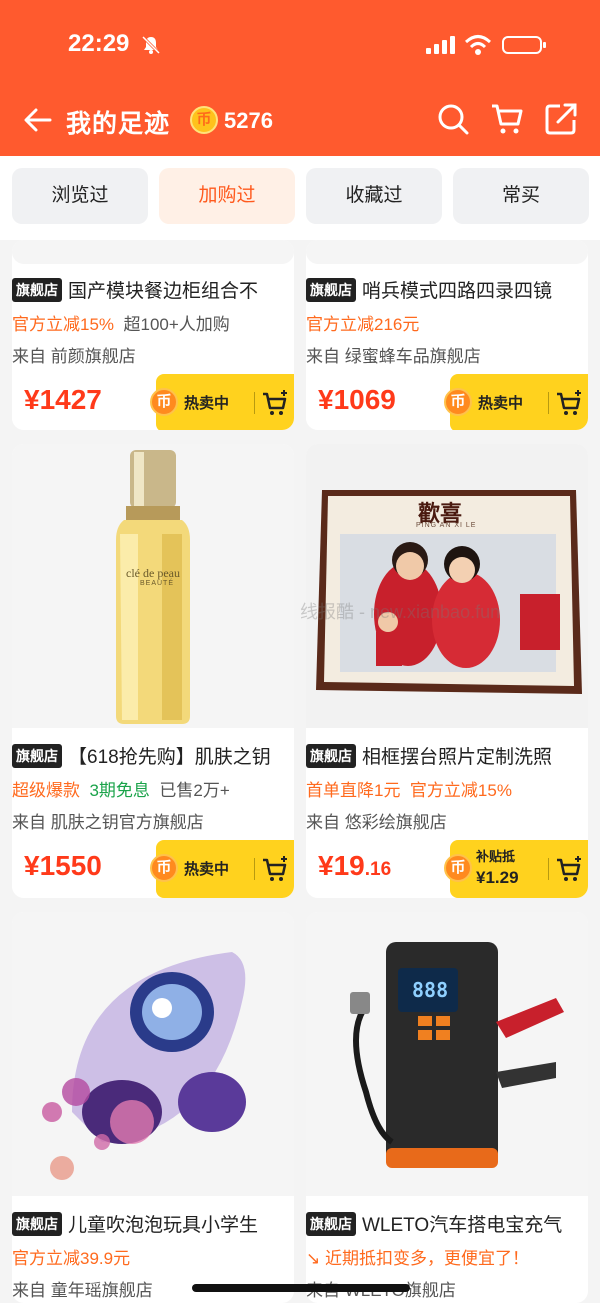 Image resolution: width=600 pixels, height=1303 pixels. Describe the element at coordinates (300, 198) in the screenshot. I see `tab-bar: 浏览过 加购过 收藏过 常买` at that location.